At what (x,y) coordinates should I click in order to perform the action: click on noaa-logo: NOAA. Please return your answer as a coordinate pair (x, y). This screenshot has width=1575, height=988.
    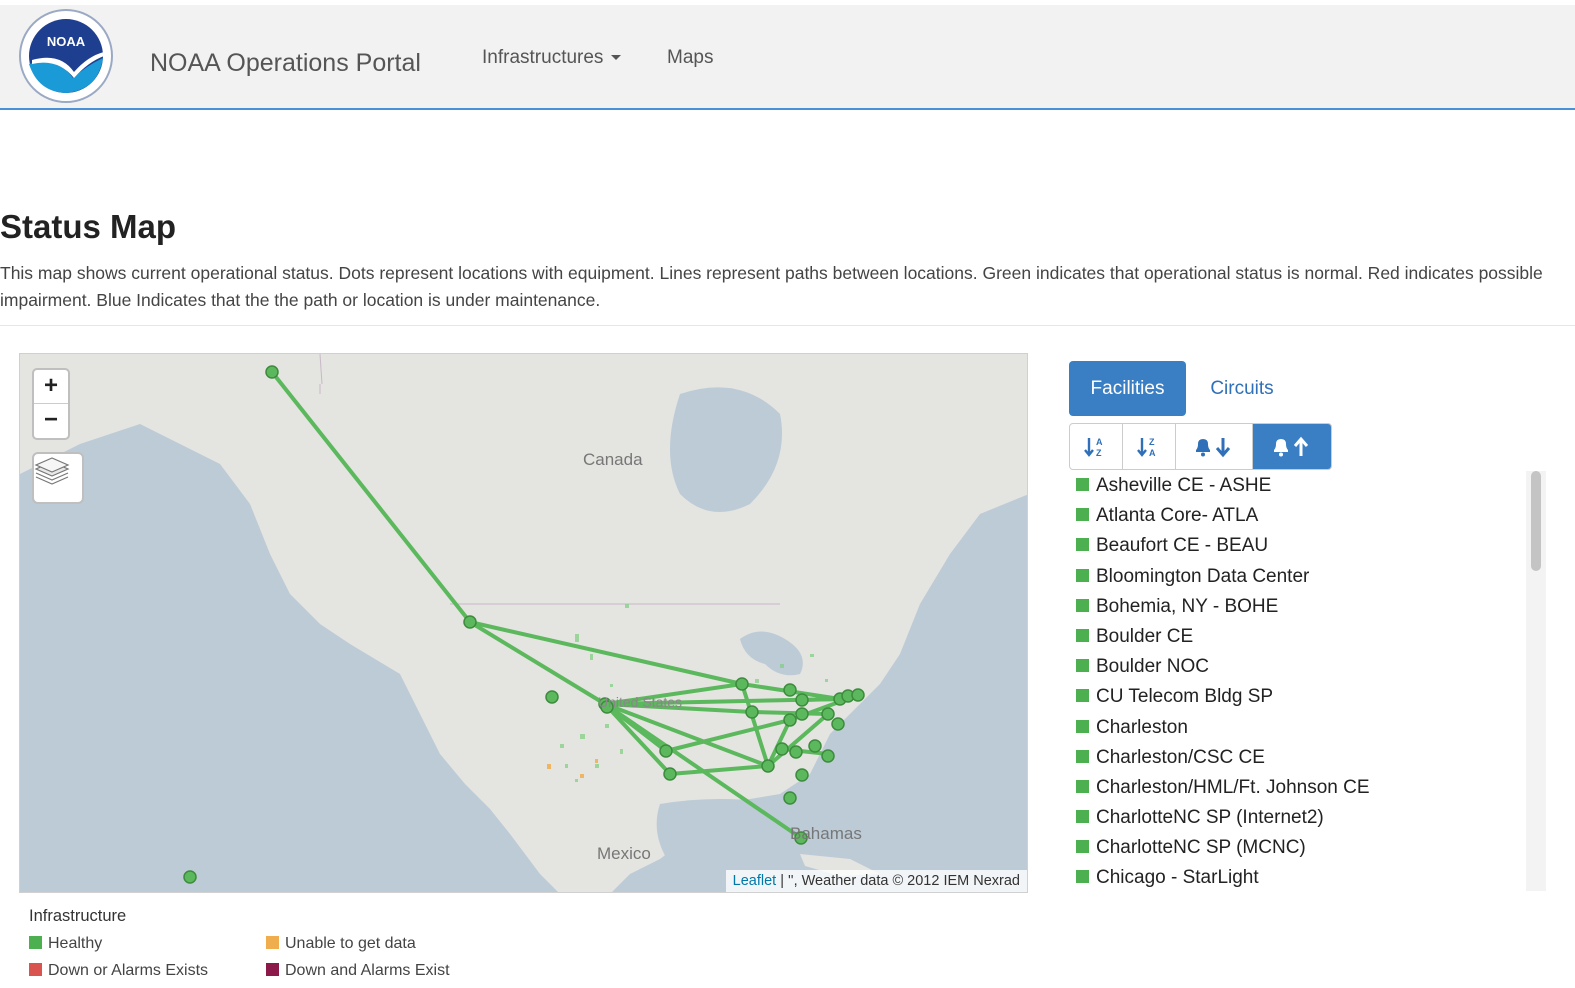
    Looking at the image, I should click on (66, 56).